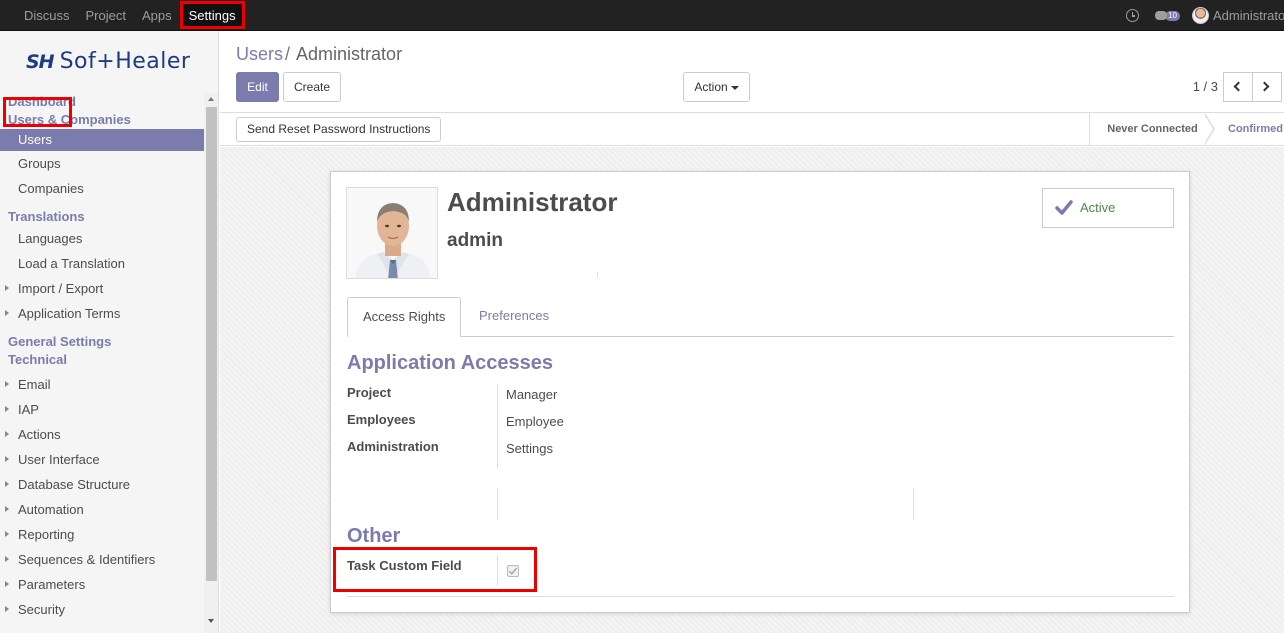 Image resolution: width=1284 pixels, height=633 pixels. Describe the element at coordinates (535, 421) in the screenshot. I see `field-value-employees: Employee` at that location.